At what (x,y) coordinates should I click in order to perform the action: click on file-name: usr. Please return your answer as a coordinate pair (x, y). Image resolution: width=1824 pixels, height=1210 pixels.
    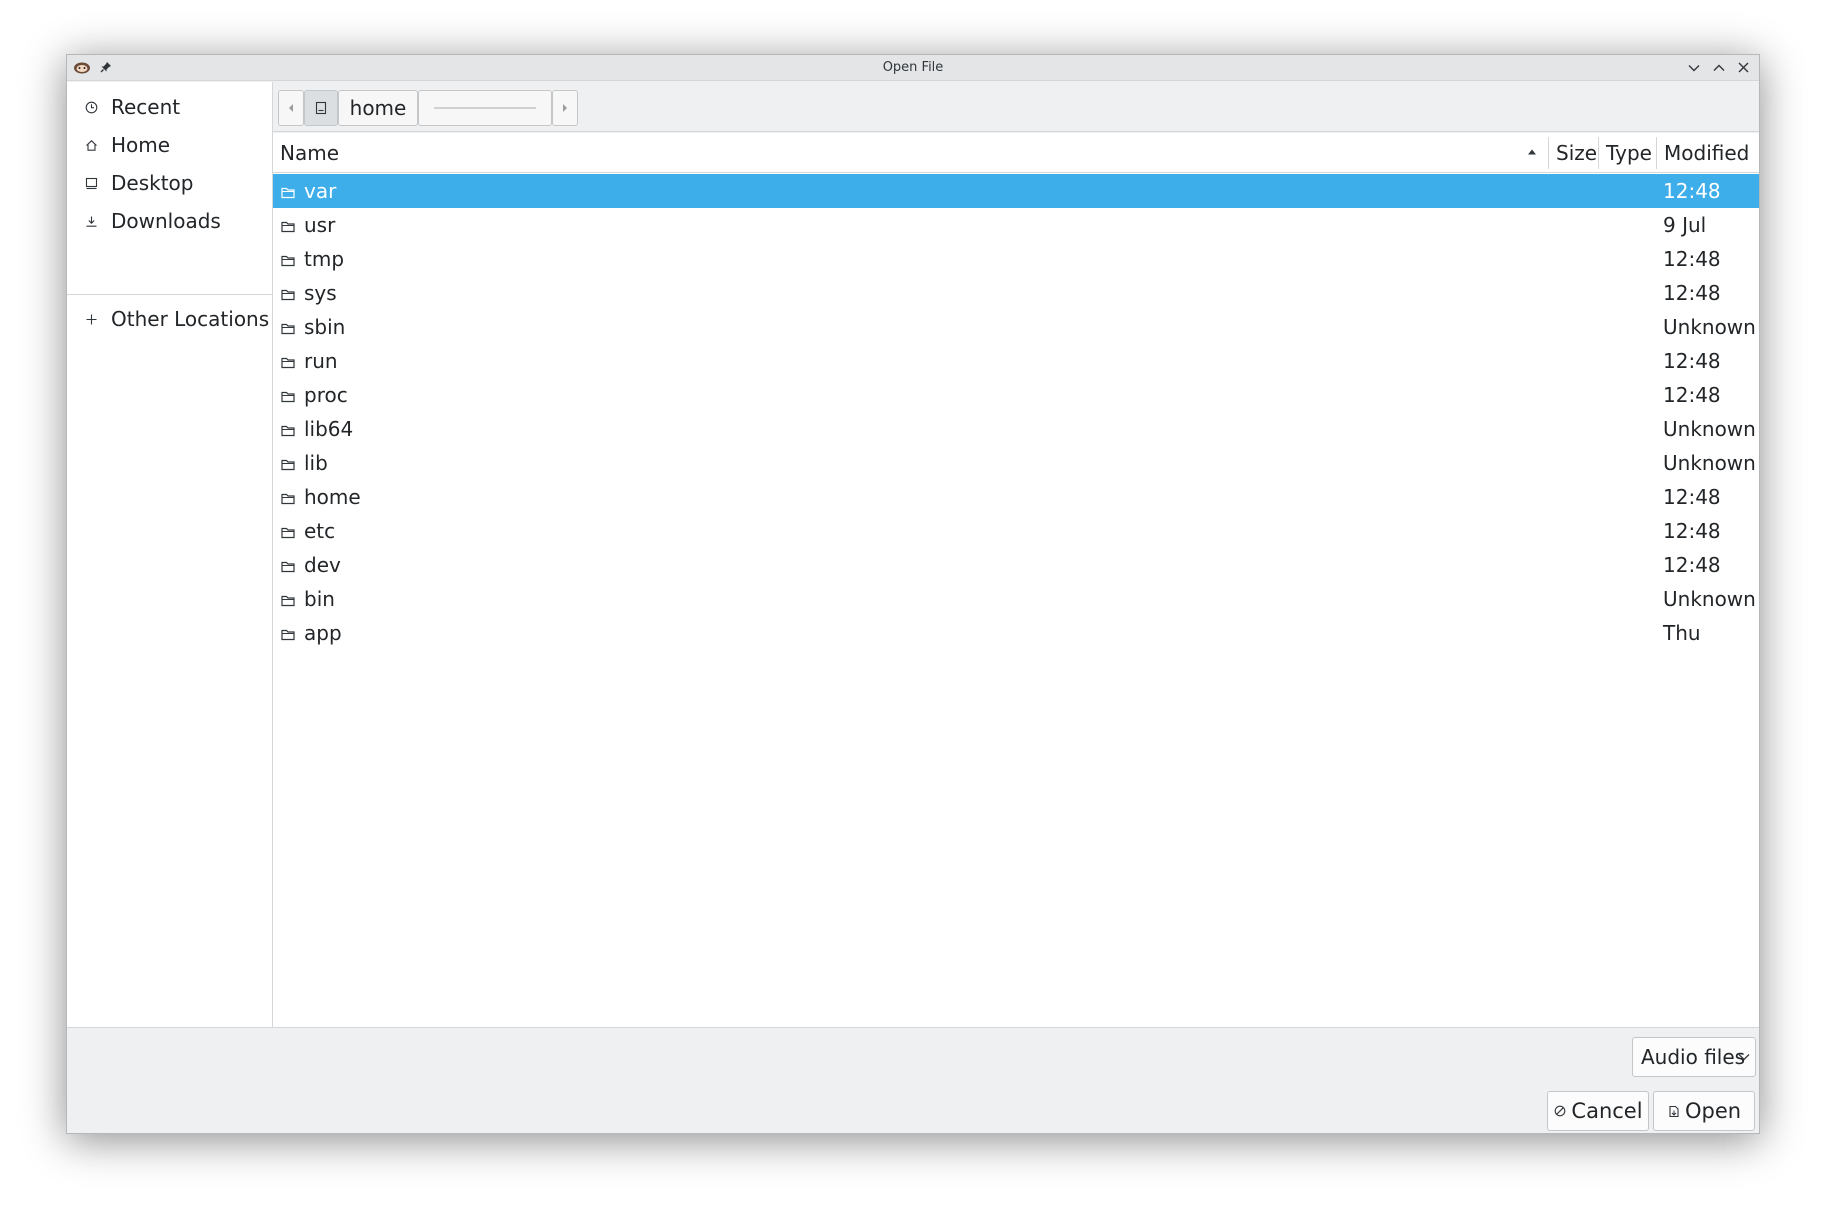
    Looking at the image, I should click on (320, 225).